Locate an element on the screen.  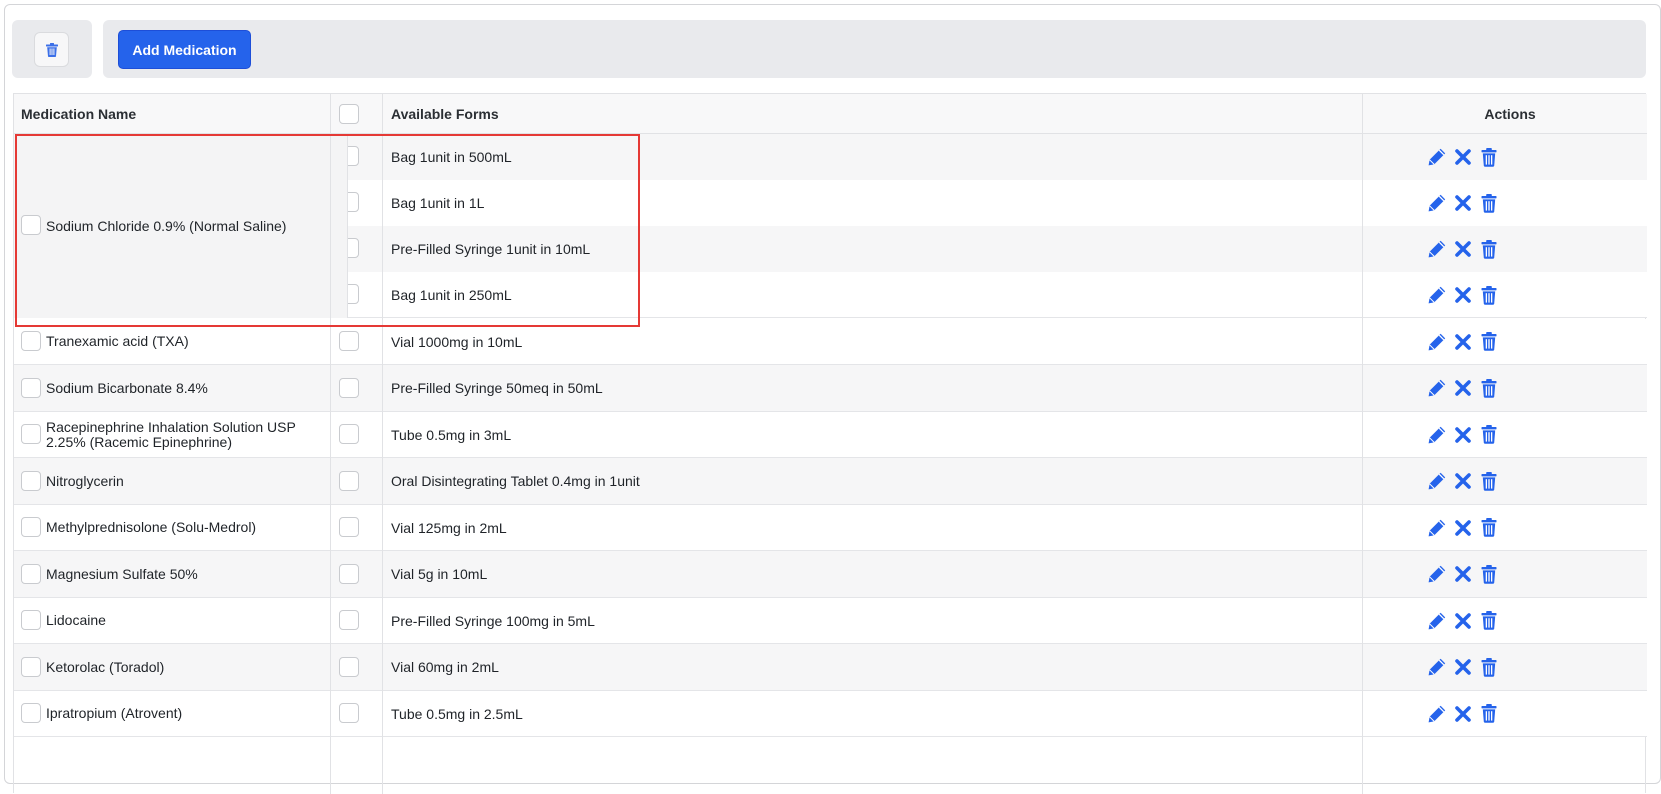
column-divider is located at coordinates (1362, 444).